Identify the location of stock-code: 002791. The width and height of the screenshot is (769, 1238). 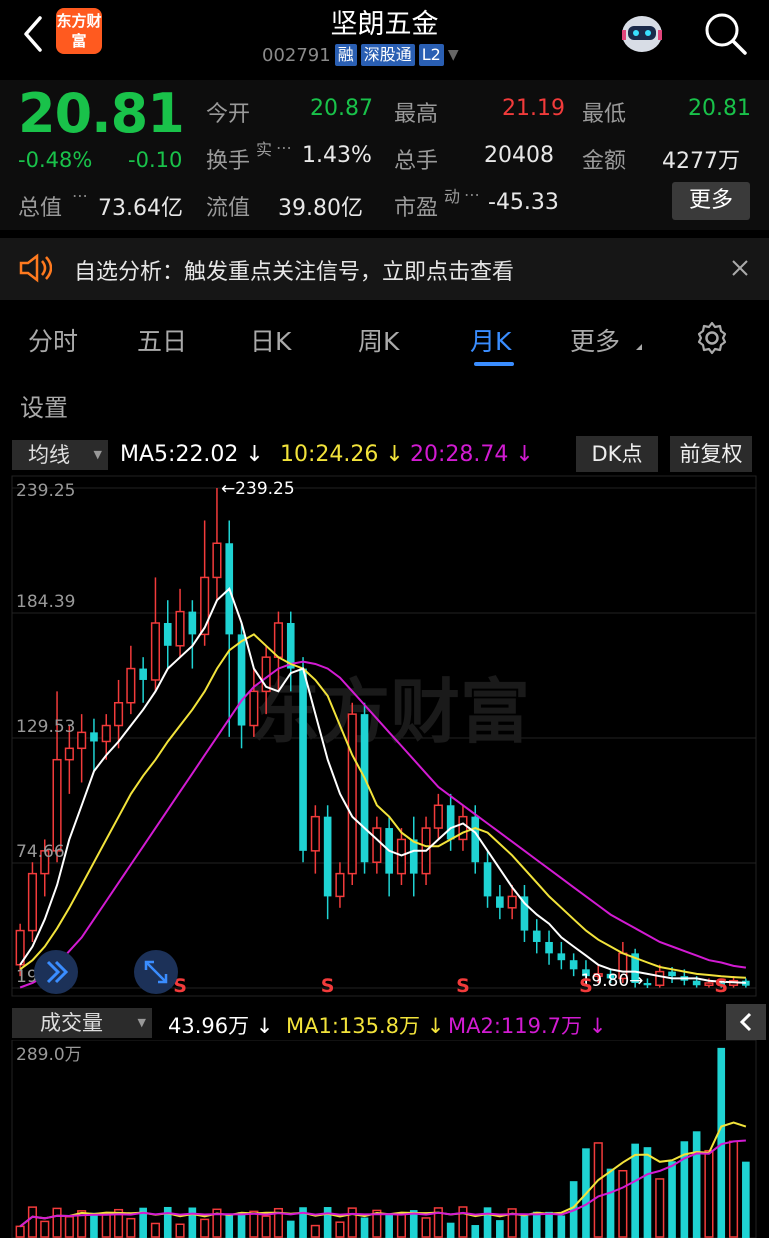
(296, 55).